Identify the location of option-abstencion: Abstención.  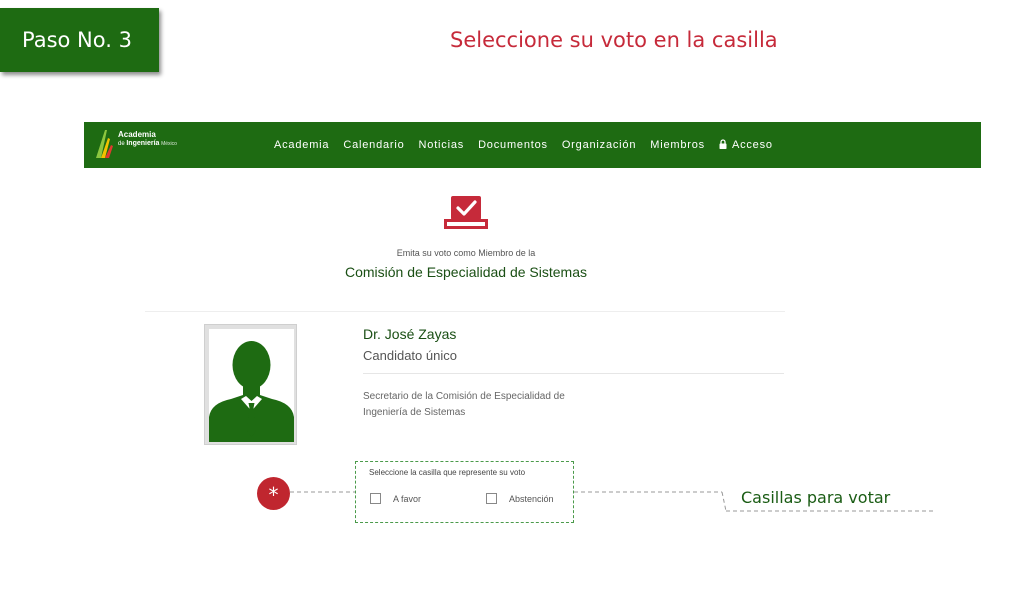
(520, 498).